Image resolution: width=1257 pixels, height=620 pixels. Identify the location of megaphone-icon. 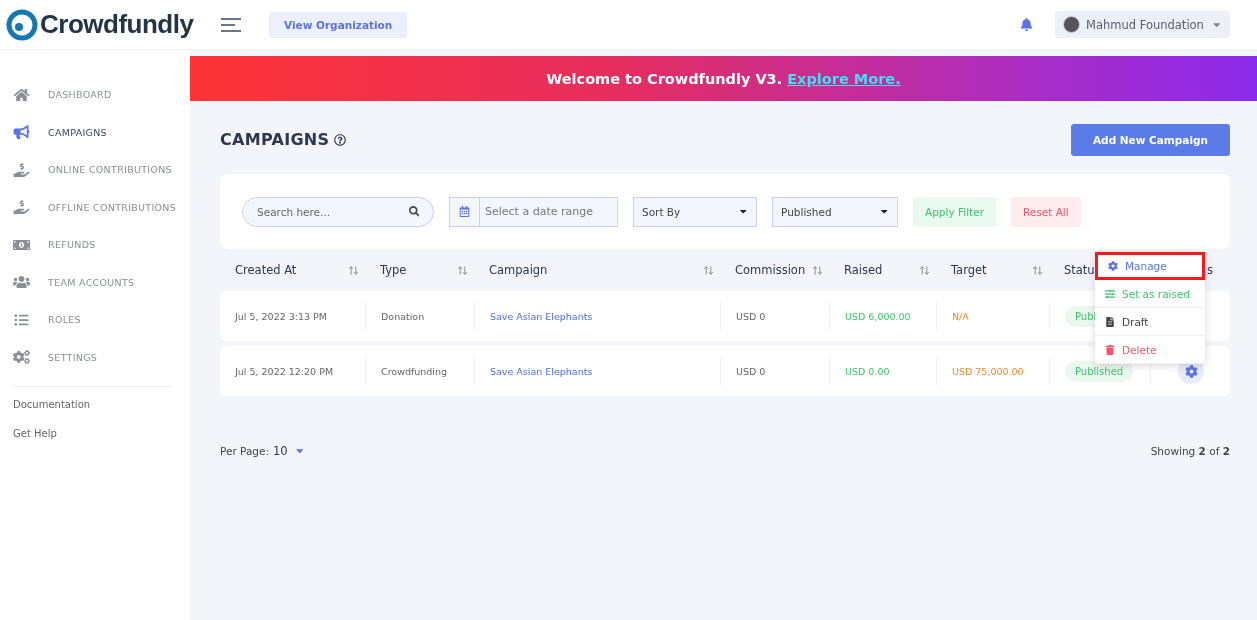
(21, 132).